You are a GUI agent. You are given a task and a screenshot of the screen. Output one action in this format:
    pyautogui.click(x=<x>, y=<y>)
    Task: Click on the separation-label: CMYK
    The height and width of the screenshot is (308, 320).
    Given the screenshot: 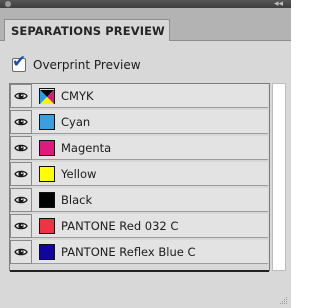 What is the action you would take?
    pyautogui.click(x=77, y=95)
    